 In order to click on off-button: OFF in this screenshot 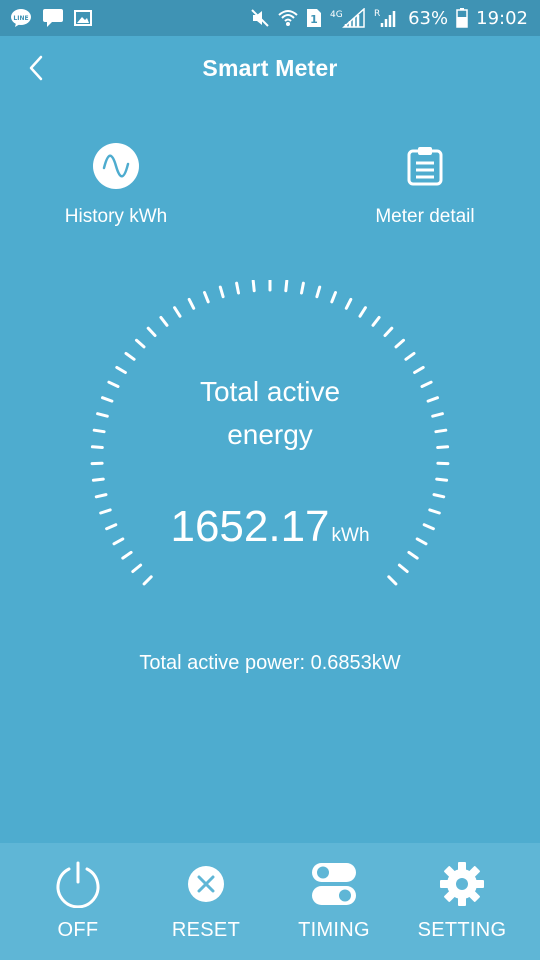, I will do `click(78, 900)`.